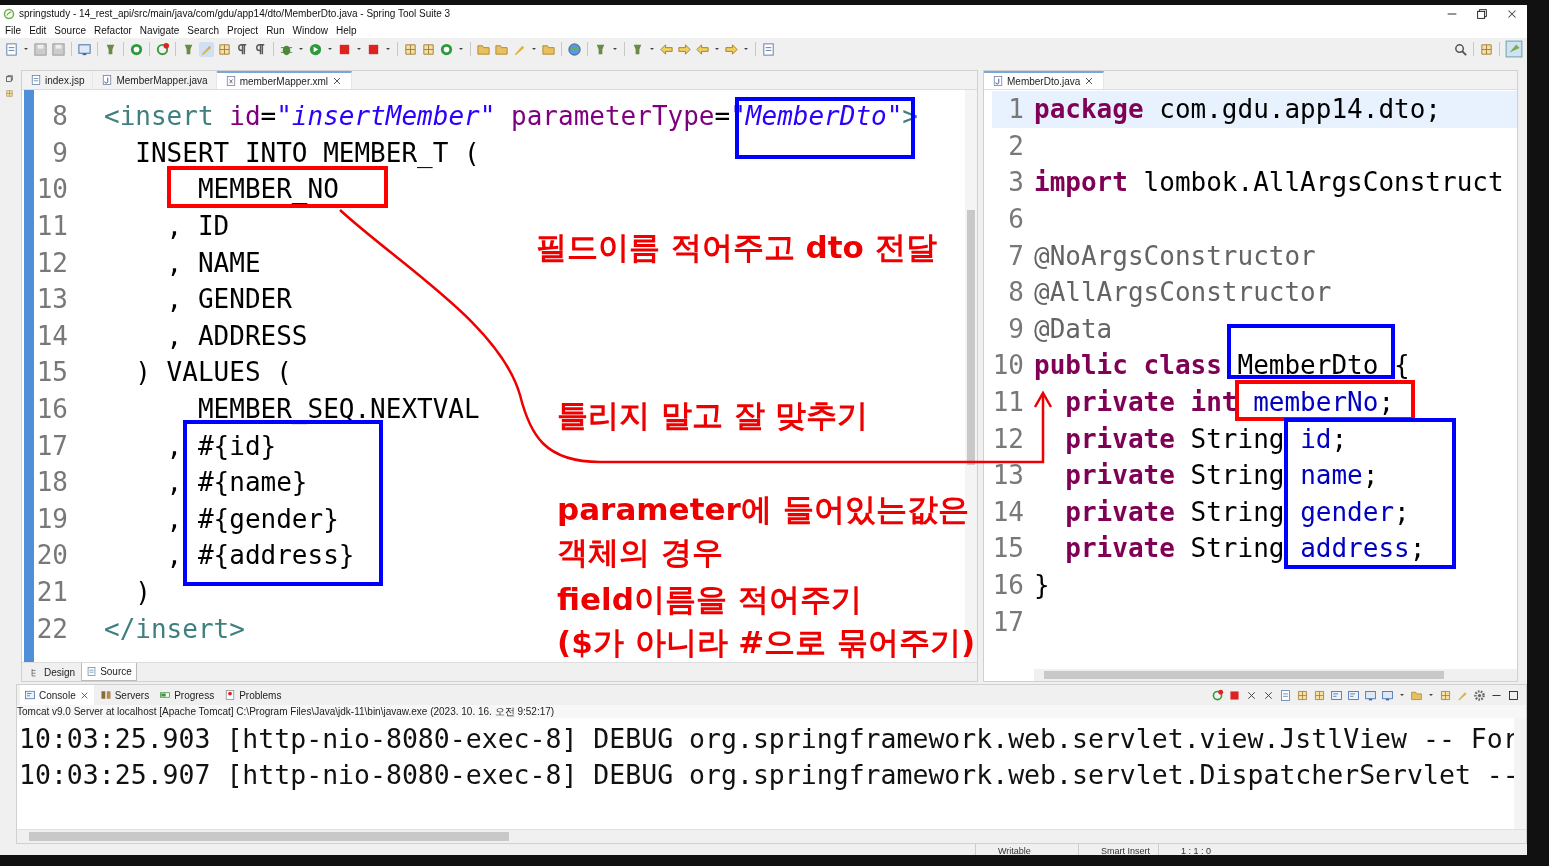  Describe the element at coordinates (1269, 182) in the screenshot. I see `code-line: import lombok.AllArgsConstruct` at that location.